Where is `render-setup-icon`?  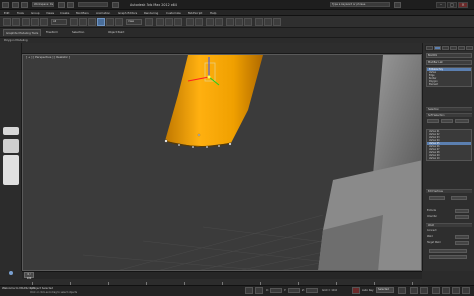 render-setup-icon is located at coordinates (259, 22).